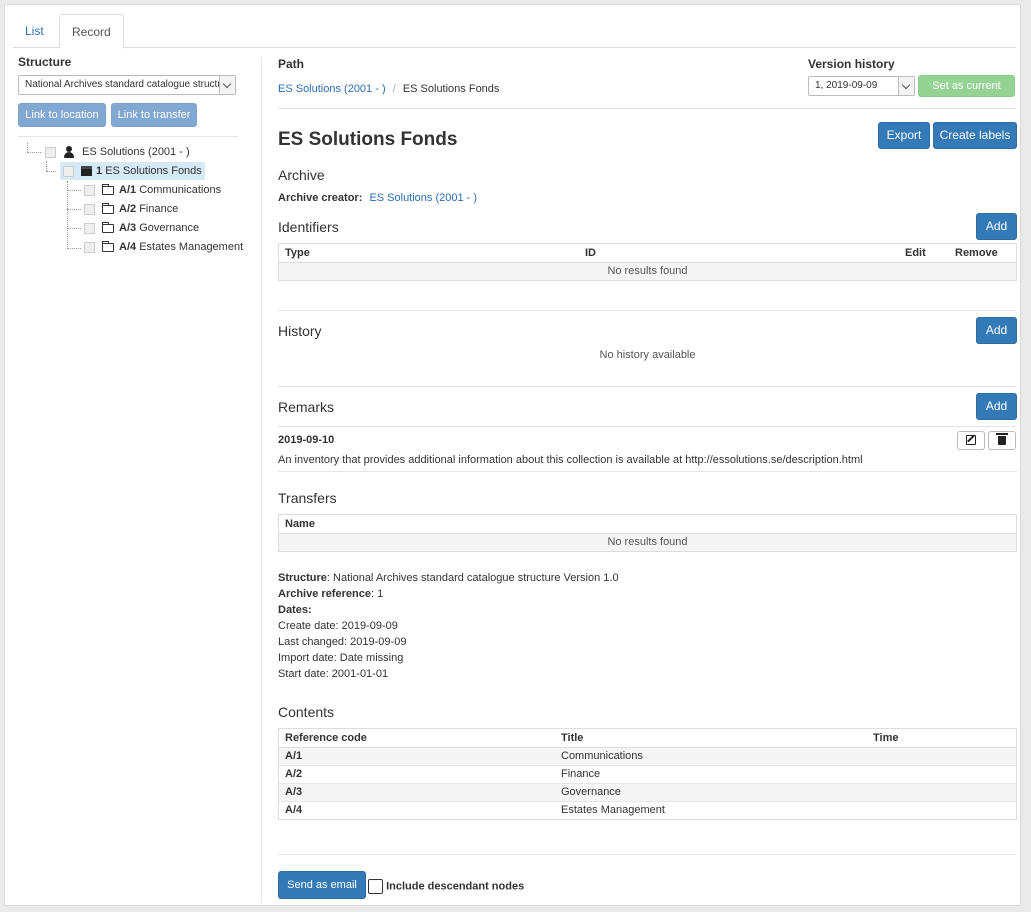 The height and width of the screenshot is (912, 1031). What do you see at coordinates (159, 209) in the screenshot?
I see `tree-node-label: Finance` at bounding box center [159, 209].